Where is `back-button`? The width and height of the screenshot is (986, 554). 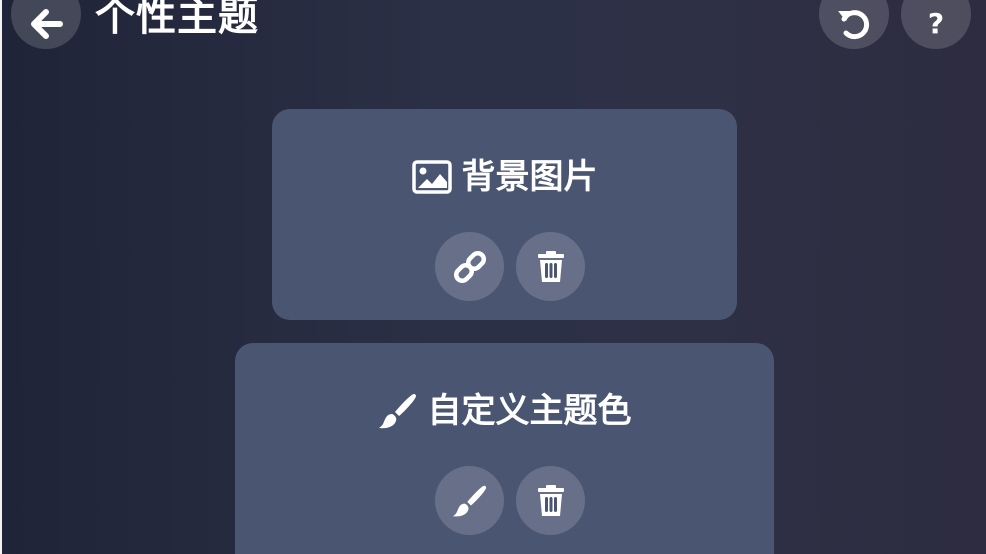 back-button is located at coordinates (46, 24).